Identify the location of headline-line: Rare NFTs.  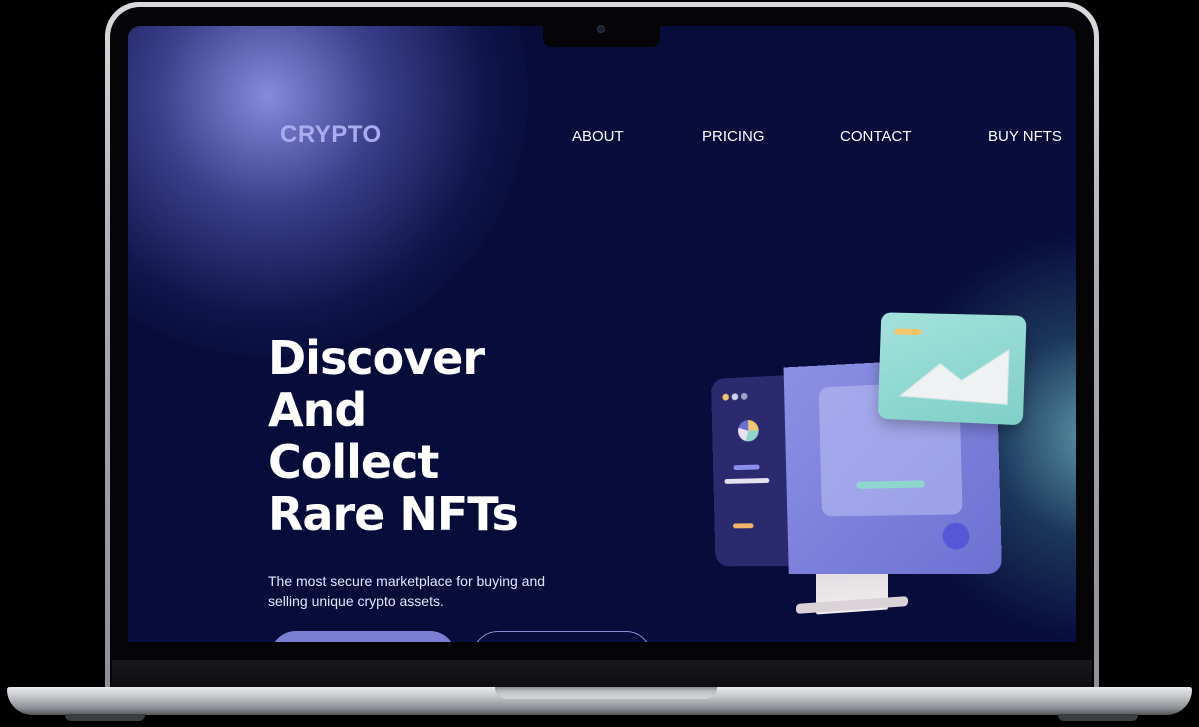
(393, 514).